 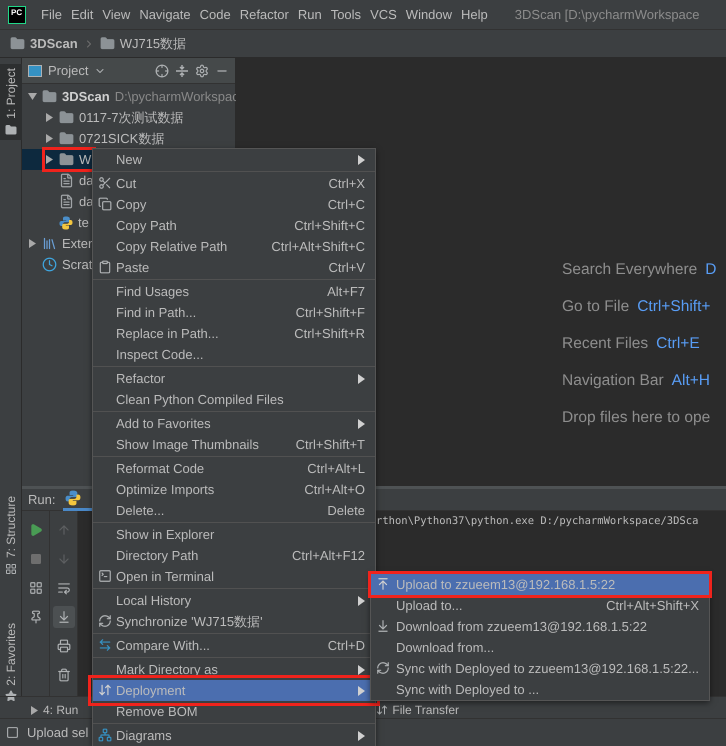 I want to click on tree-item-label: 0117-7次测试数据, so click(x=131, y=117).